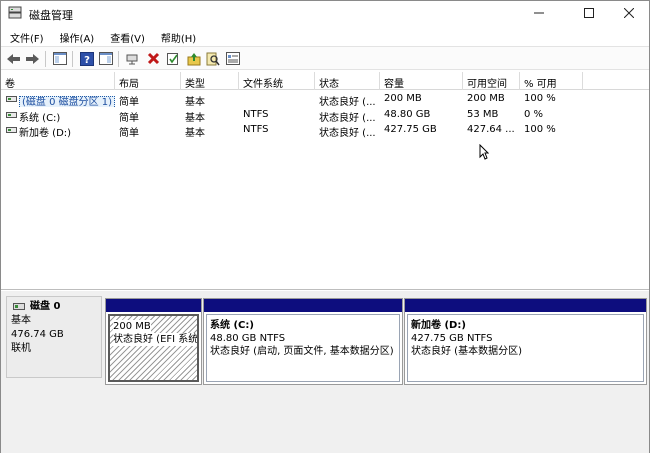  Describe the element at coordinates (551, 81) in the screenshot. I see `column-header-percent-free: % 可用` at that location.